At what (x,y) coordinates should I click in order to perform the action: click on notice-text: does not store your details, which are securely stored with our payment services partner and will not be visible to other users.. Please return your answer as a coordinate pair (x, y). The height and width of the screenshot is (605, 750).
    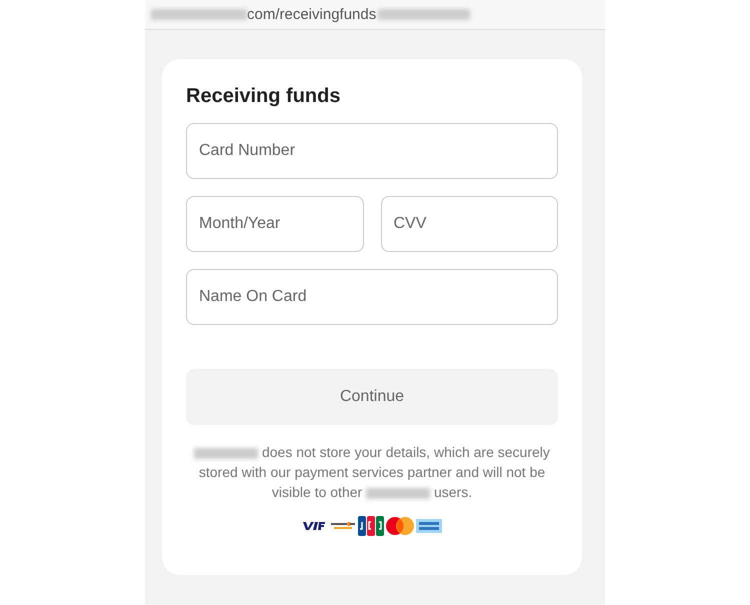
    Looking at the image, I should click on (372, 472).